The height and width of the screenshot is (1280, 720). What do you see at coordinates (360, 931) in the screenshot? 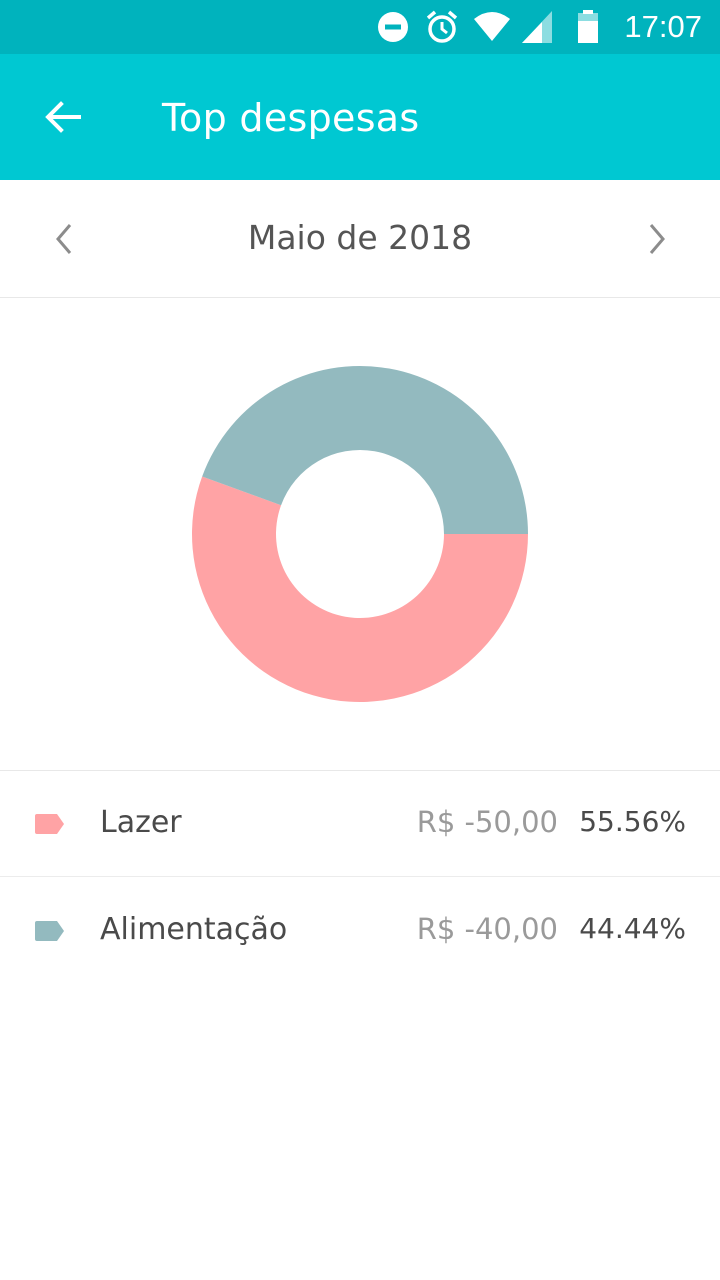
I see `legend-row-alimentacao: Alimentação R$ -40,00 44.44%` at bounding box center [360, 931].